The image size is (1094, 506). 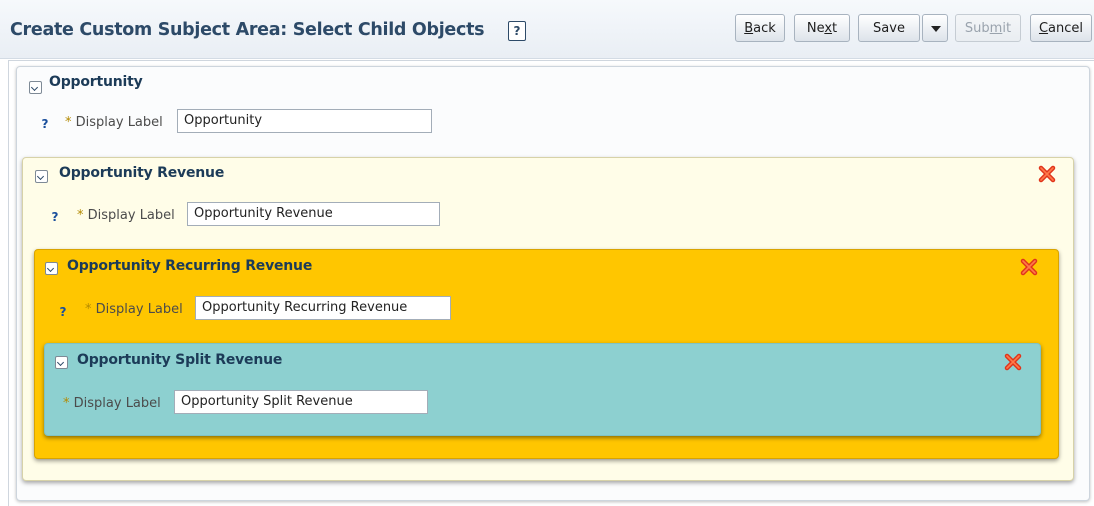 I want to click on next-button: Next, so click(x=822, y=28).